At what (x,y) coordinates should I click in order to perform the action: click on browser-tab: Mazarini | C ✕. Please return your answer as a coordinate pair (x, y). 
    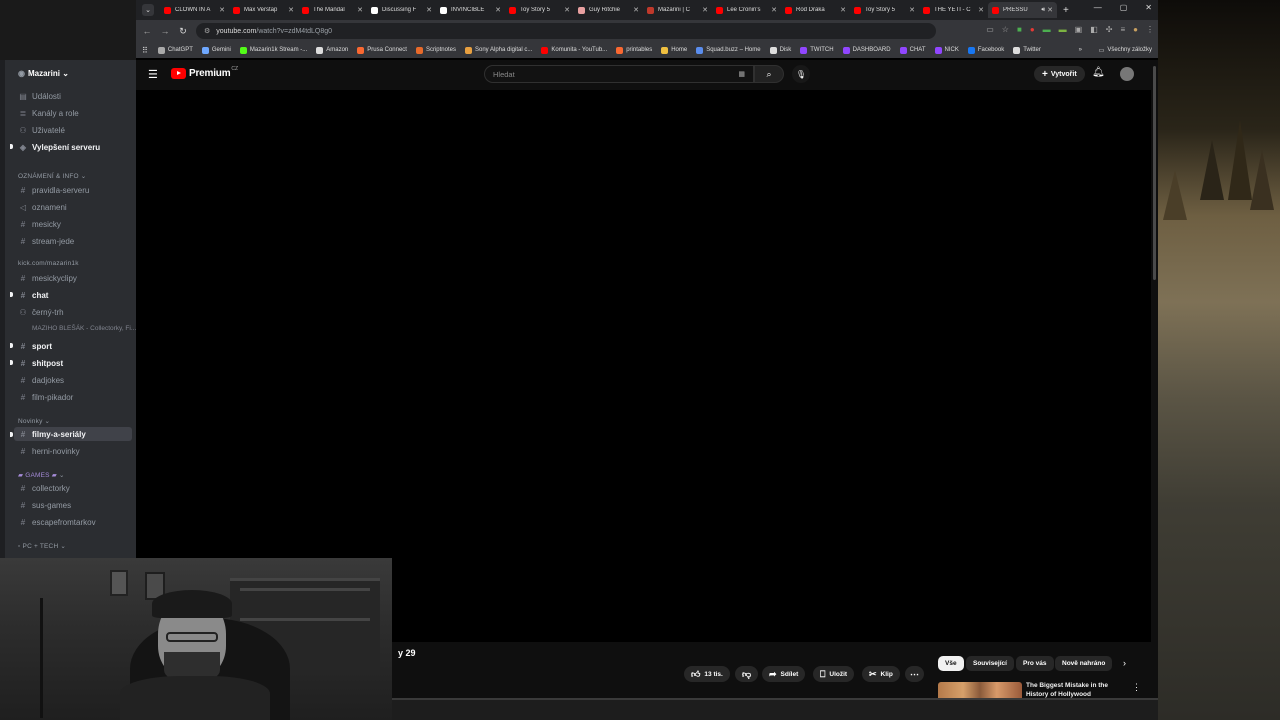
    Looking at the image, I should click on (677, 10).